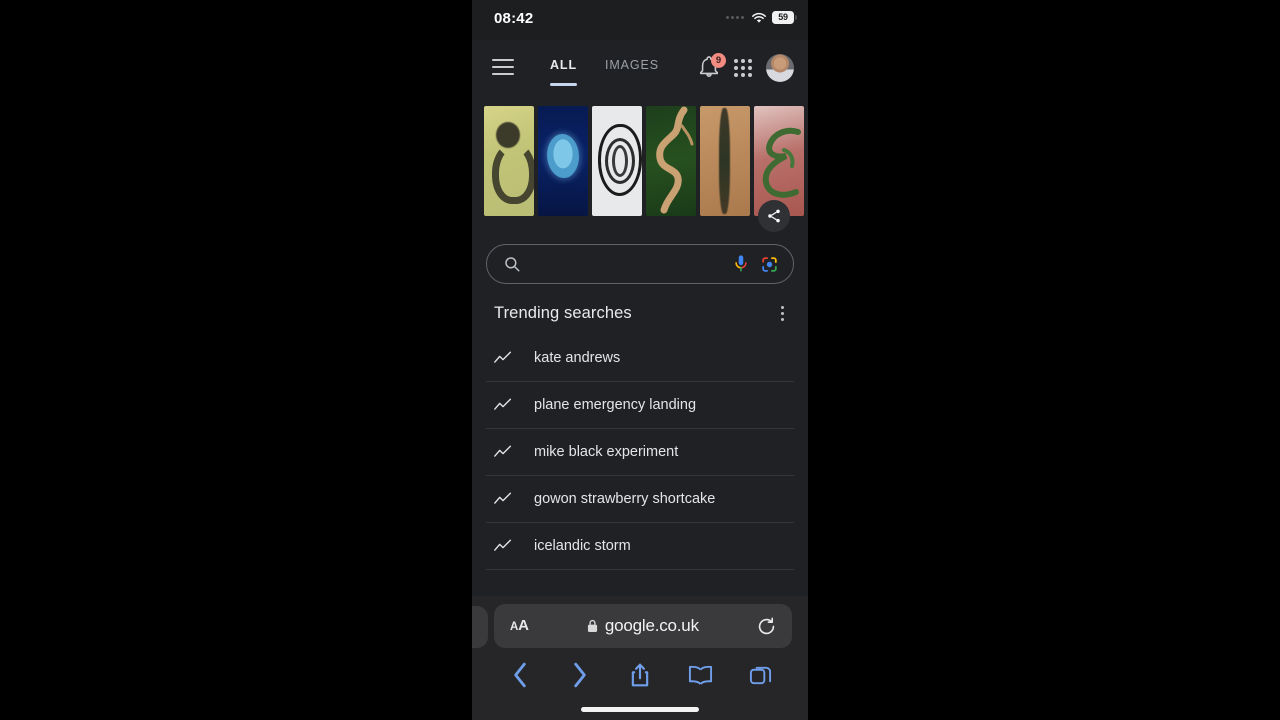 Image resolution: width=1280 pixels, height=720 pixels. I want to click on tab-images: IMAGES, so click(632, 69).